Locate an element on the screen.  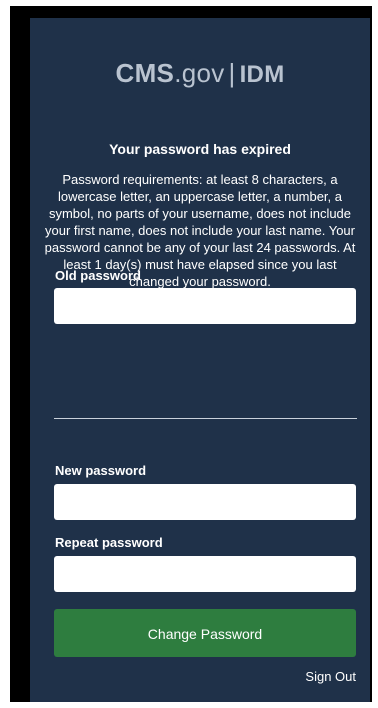
cms-idm-logo: CMS.gov | IDM is located at coordinates (200, 73).